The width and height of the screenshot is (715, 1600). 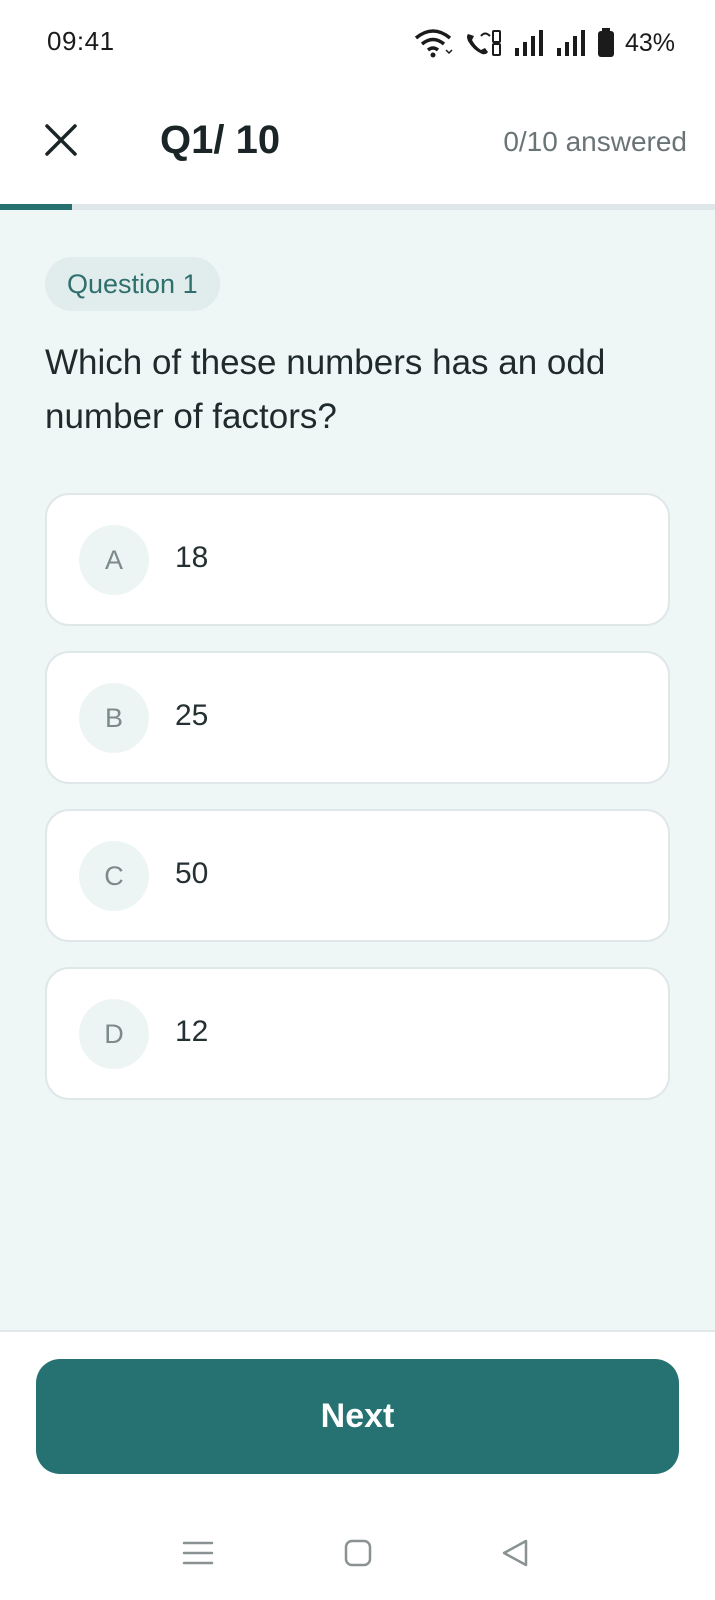 I want to click on option-b: B 25, so click(x=357, y=717).